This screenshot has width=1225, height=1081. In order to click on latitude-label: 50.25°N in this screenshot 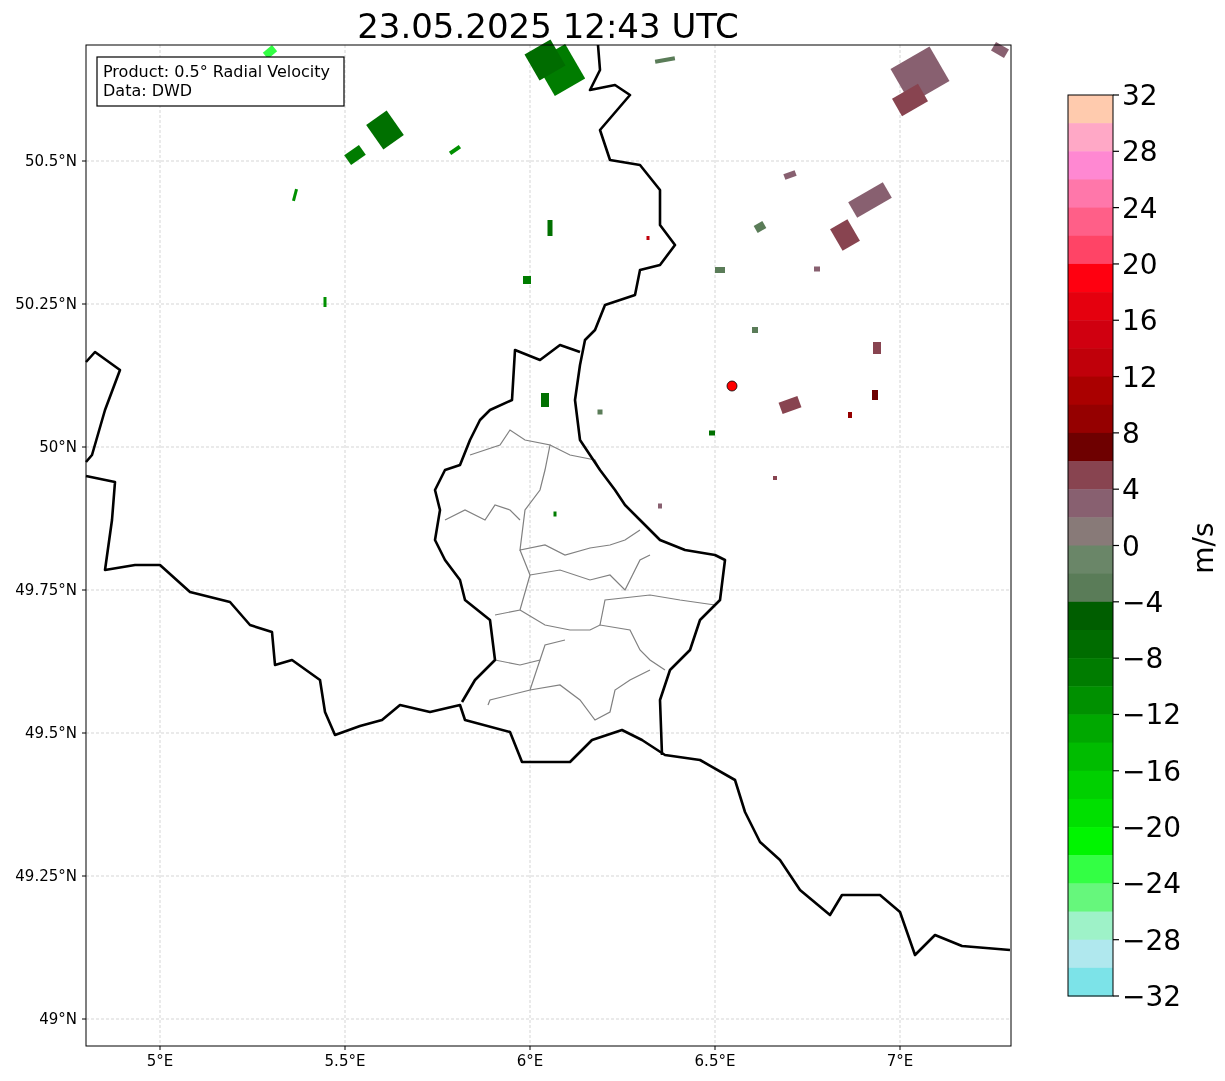, I will do `click(46, 304)`.